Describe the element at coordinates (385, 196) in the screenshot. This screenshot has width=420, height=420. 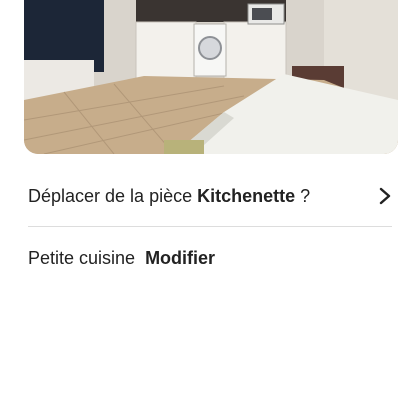
I see `chevron-right-icon` at that location.